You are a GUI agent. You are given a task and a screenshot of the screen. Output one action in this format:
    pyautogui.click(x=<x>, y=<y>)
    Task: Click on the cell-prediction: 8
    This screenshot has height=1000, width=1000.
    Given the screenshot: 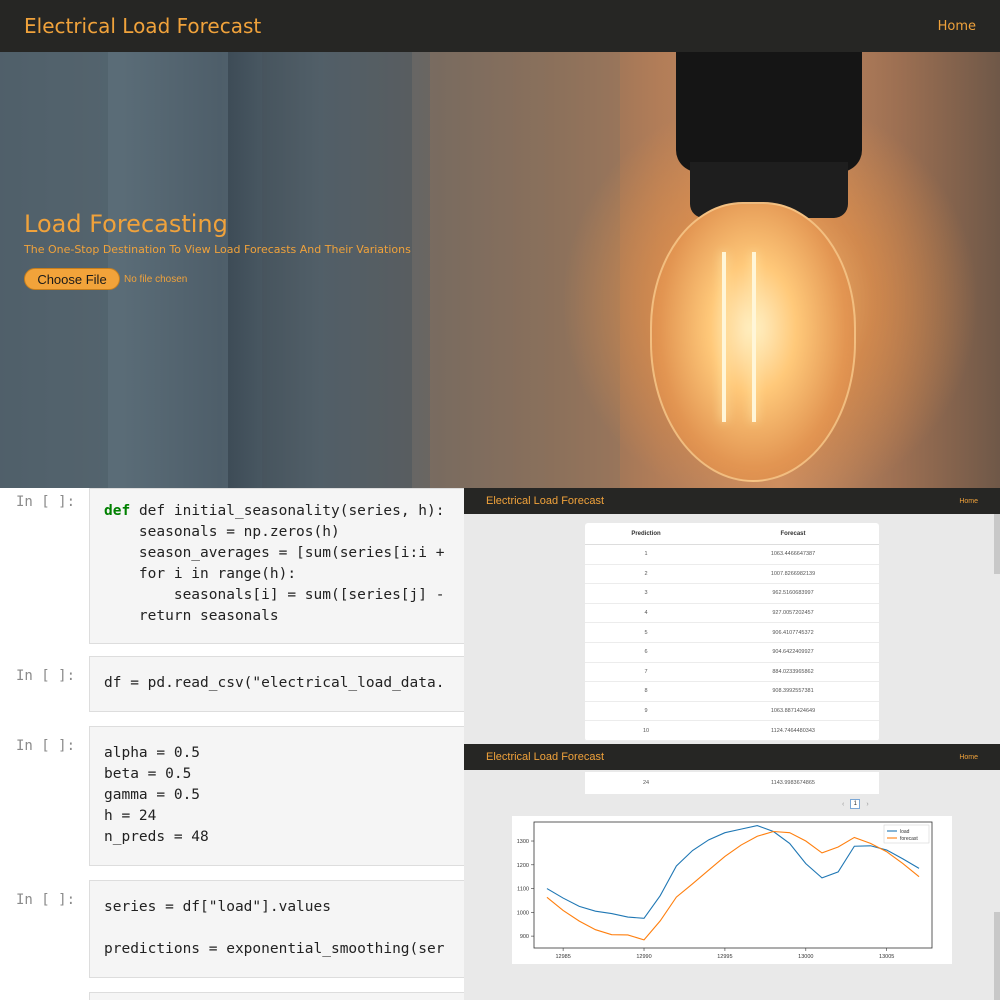 What is the action you would take?
    pyautogui.click(x=646, y=691)
    